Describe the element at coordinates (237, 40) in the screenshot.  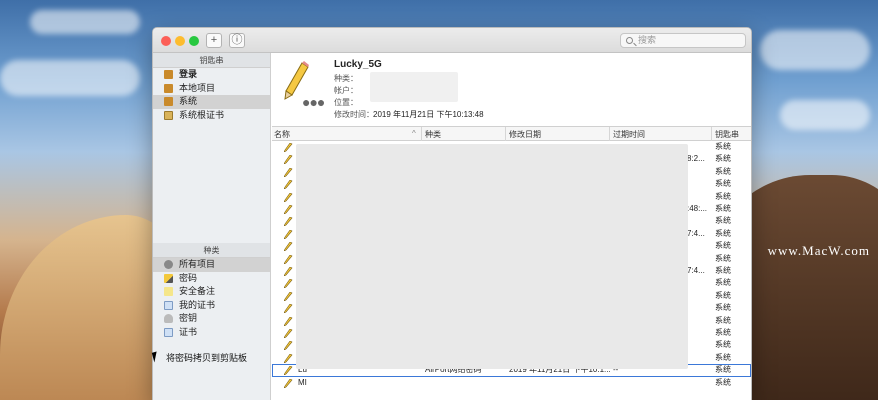
I see `info-button: ⓘ` at that location.